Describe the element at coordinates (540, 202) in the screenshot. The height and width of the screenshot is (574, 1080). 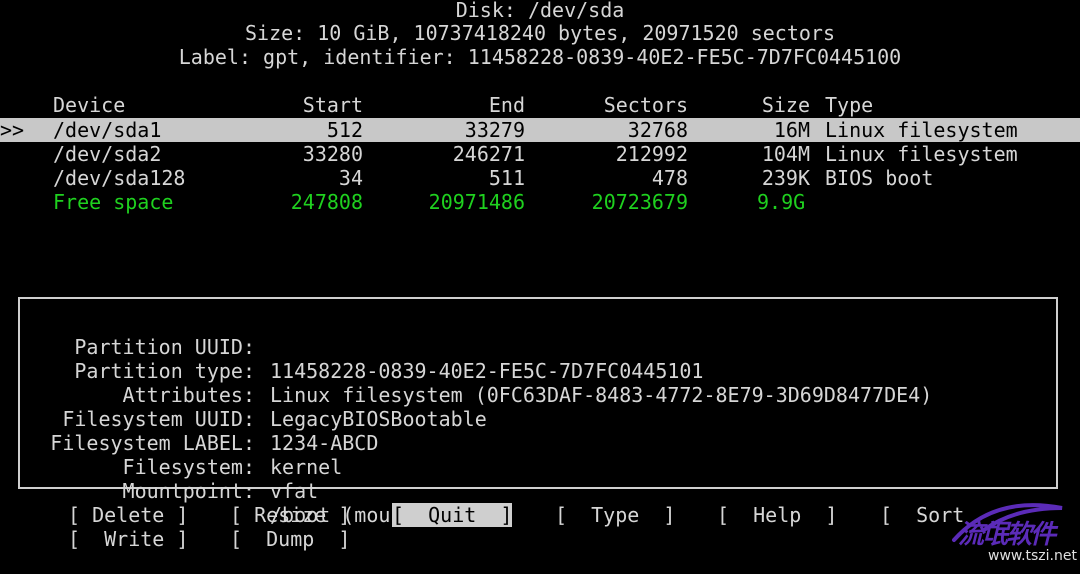
I see `table-row-free-space: Free space 247808 20971486 20723679 9.9G` at that location.